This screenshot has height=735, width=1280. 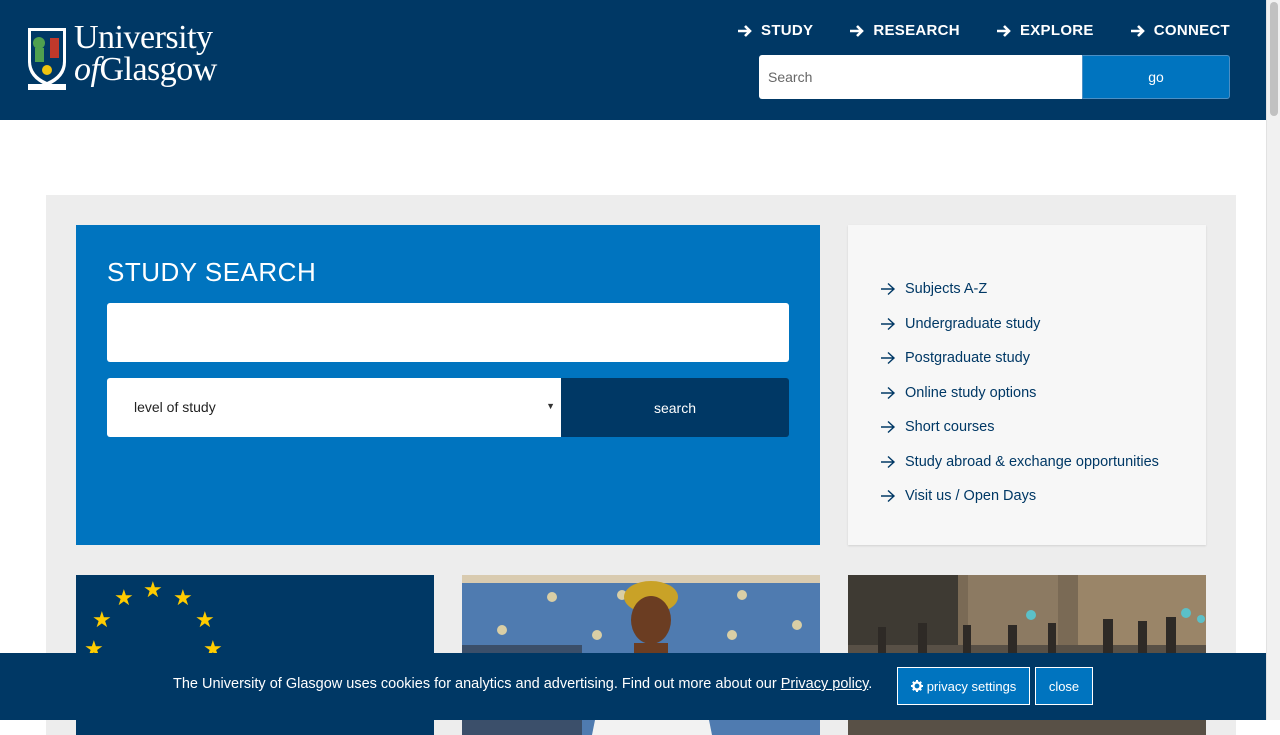 What do you see at coordinates (334, 407) in the screenshot?
I see `level-of-study-select: level of study ▼` at bounding box center [334, 407].